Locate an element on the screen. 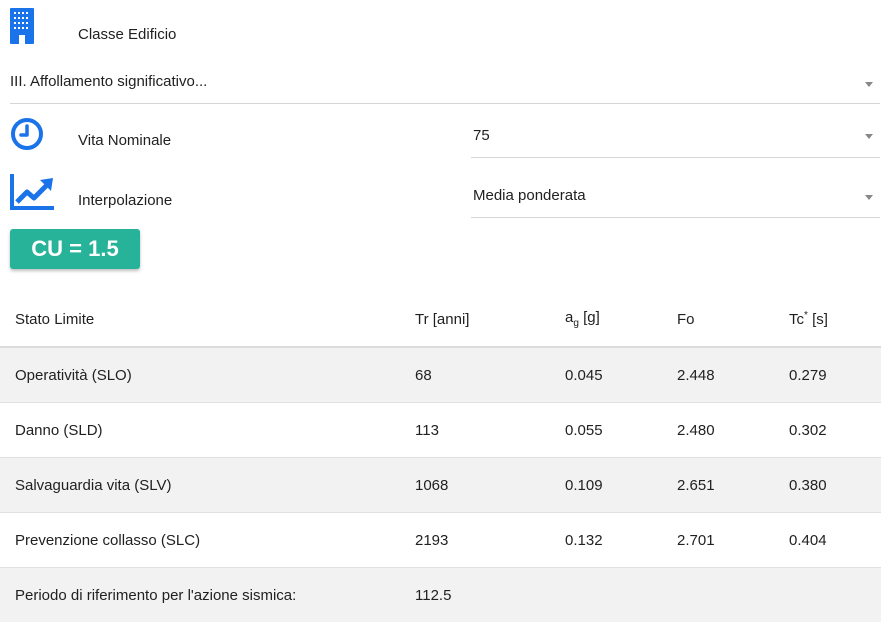 The width and height of the screenshot is (881, 622). cell-stato: Prevenzione collasso (SLC) is located at coordinates (207, 540).